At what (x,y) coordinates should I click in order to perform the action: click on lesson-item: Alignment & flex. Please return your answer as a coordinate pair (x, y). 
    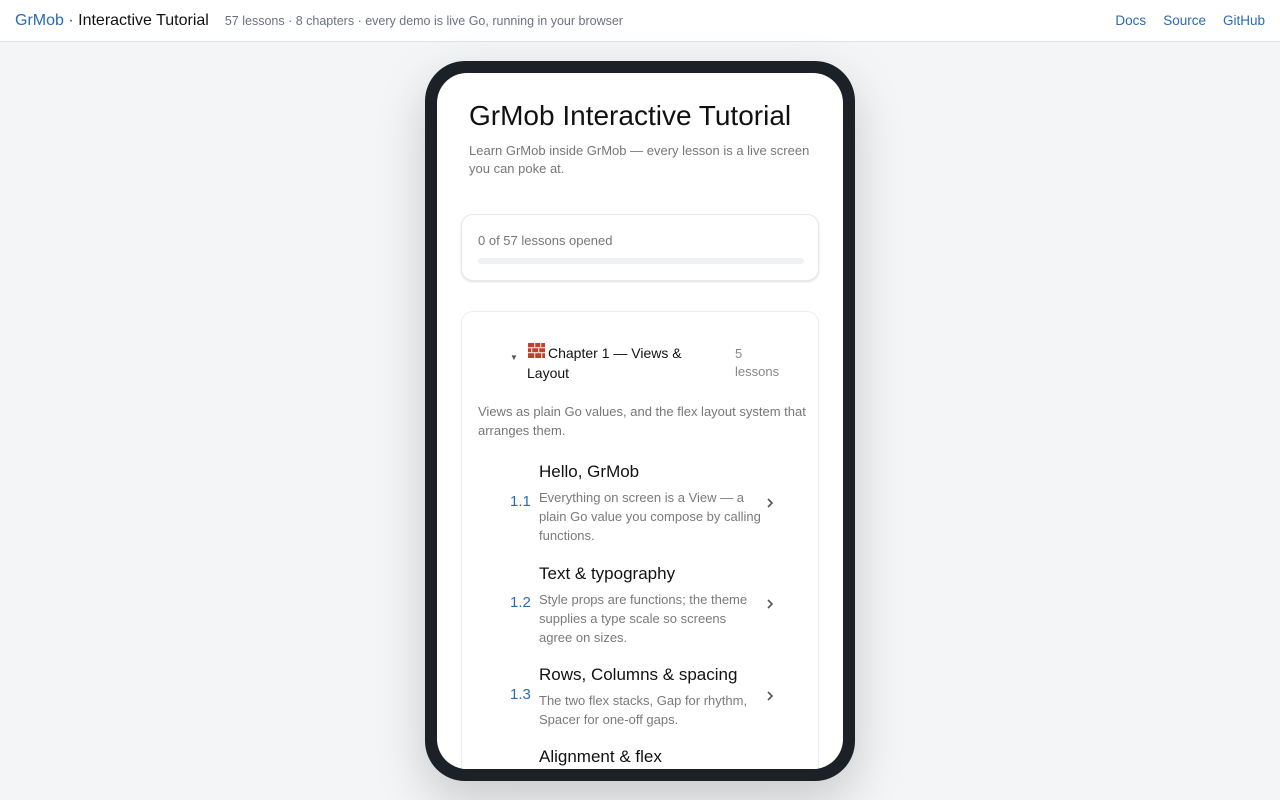
    Looking at the image, I should click on (644, 758).